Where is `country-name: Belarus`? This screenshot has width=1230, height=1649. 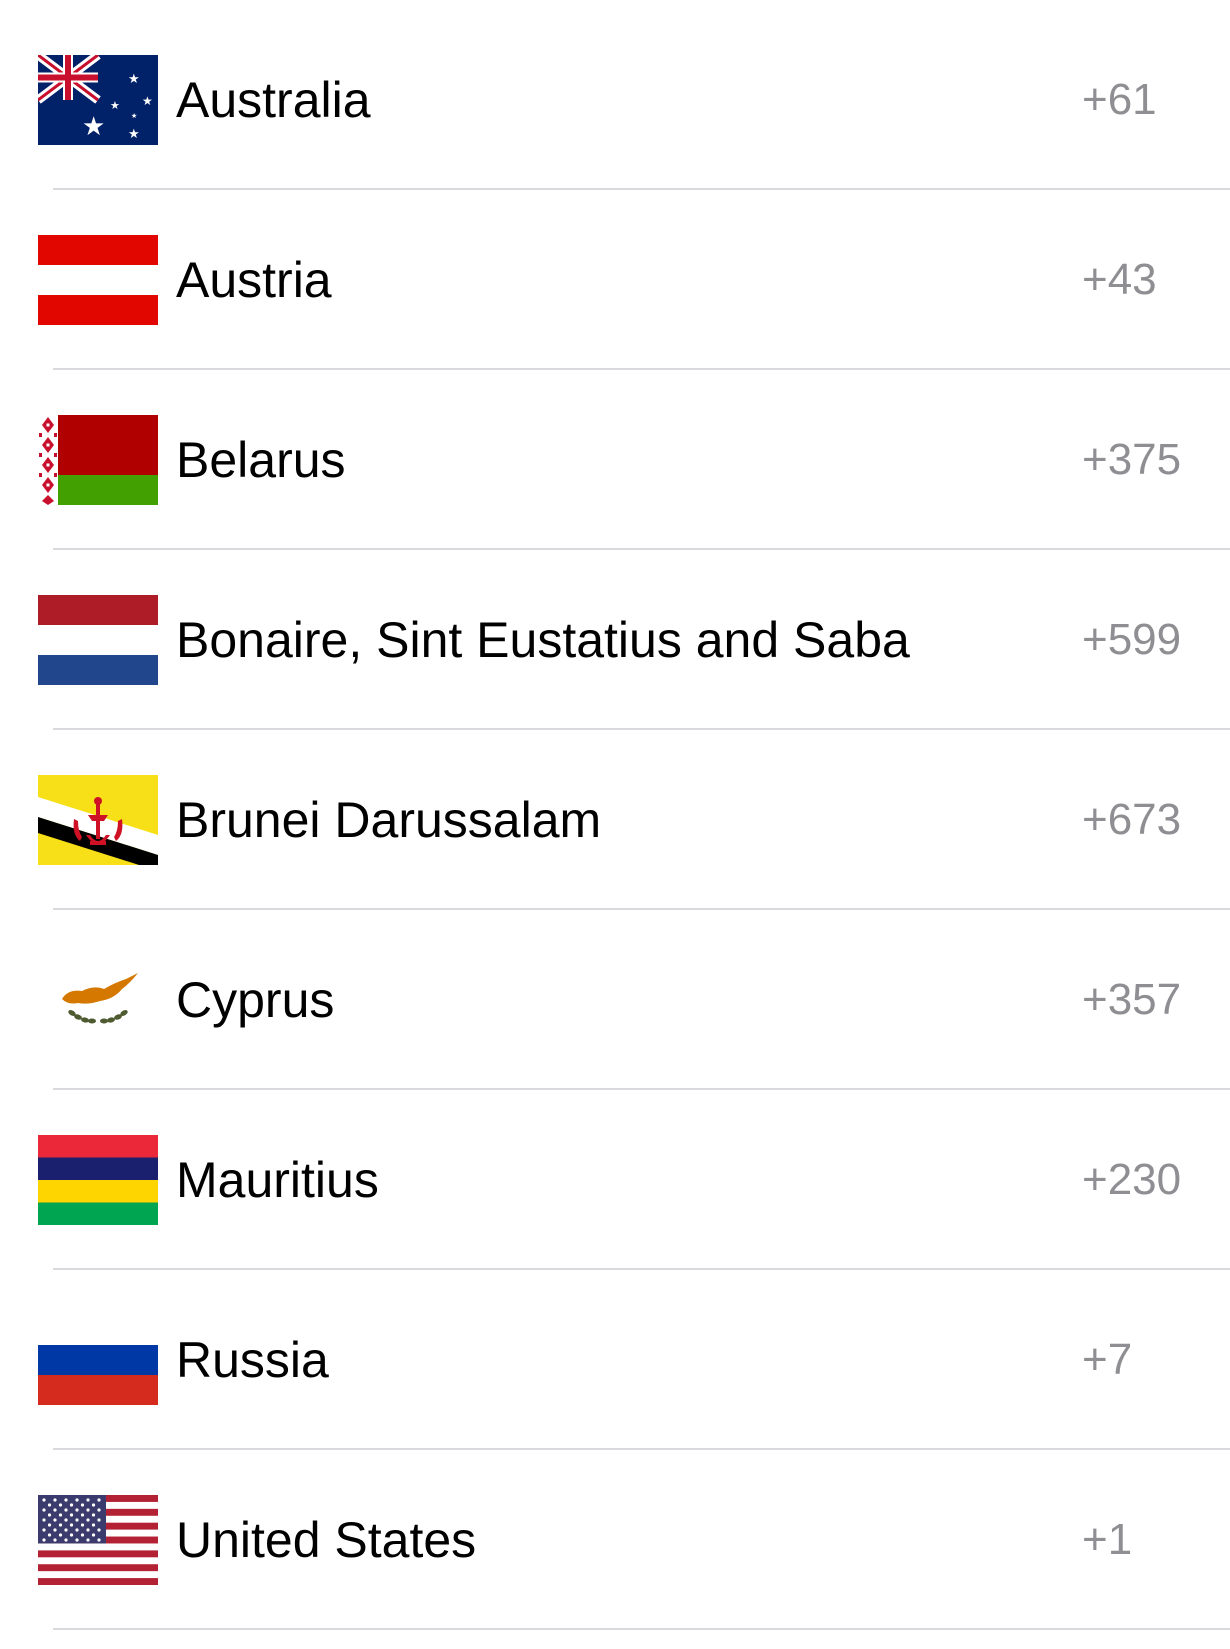 country-name: Belarus is located at coordinates (261, 460).